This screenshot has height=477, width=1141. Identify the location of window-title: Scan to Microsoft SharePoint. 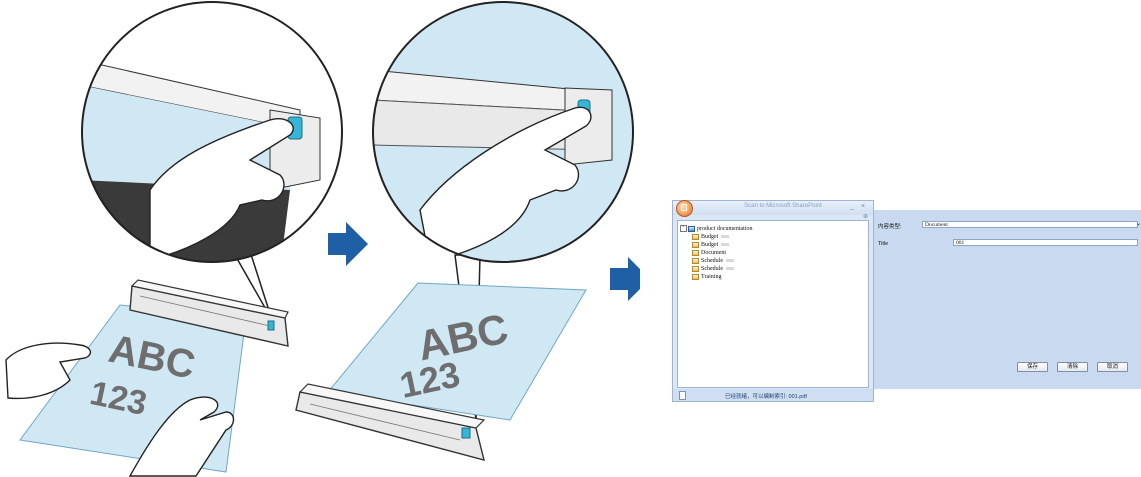
(783, 206).